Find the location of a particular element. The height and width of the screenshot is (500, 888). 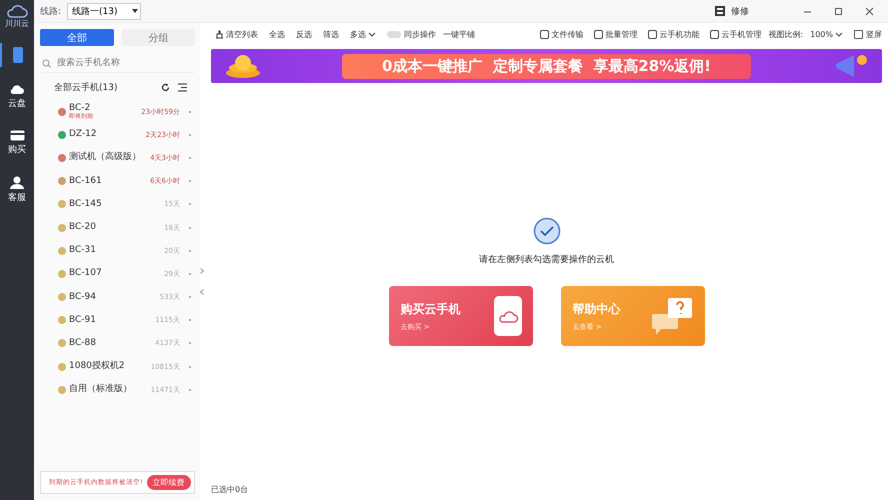

phone-name: BC-31 is located at coordinates (83, 251).